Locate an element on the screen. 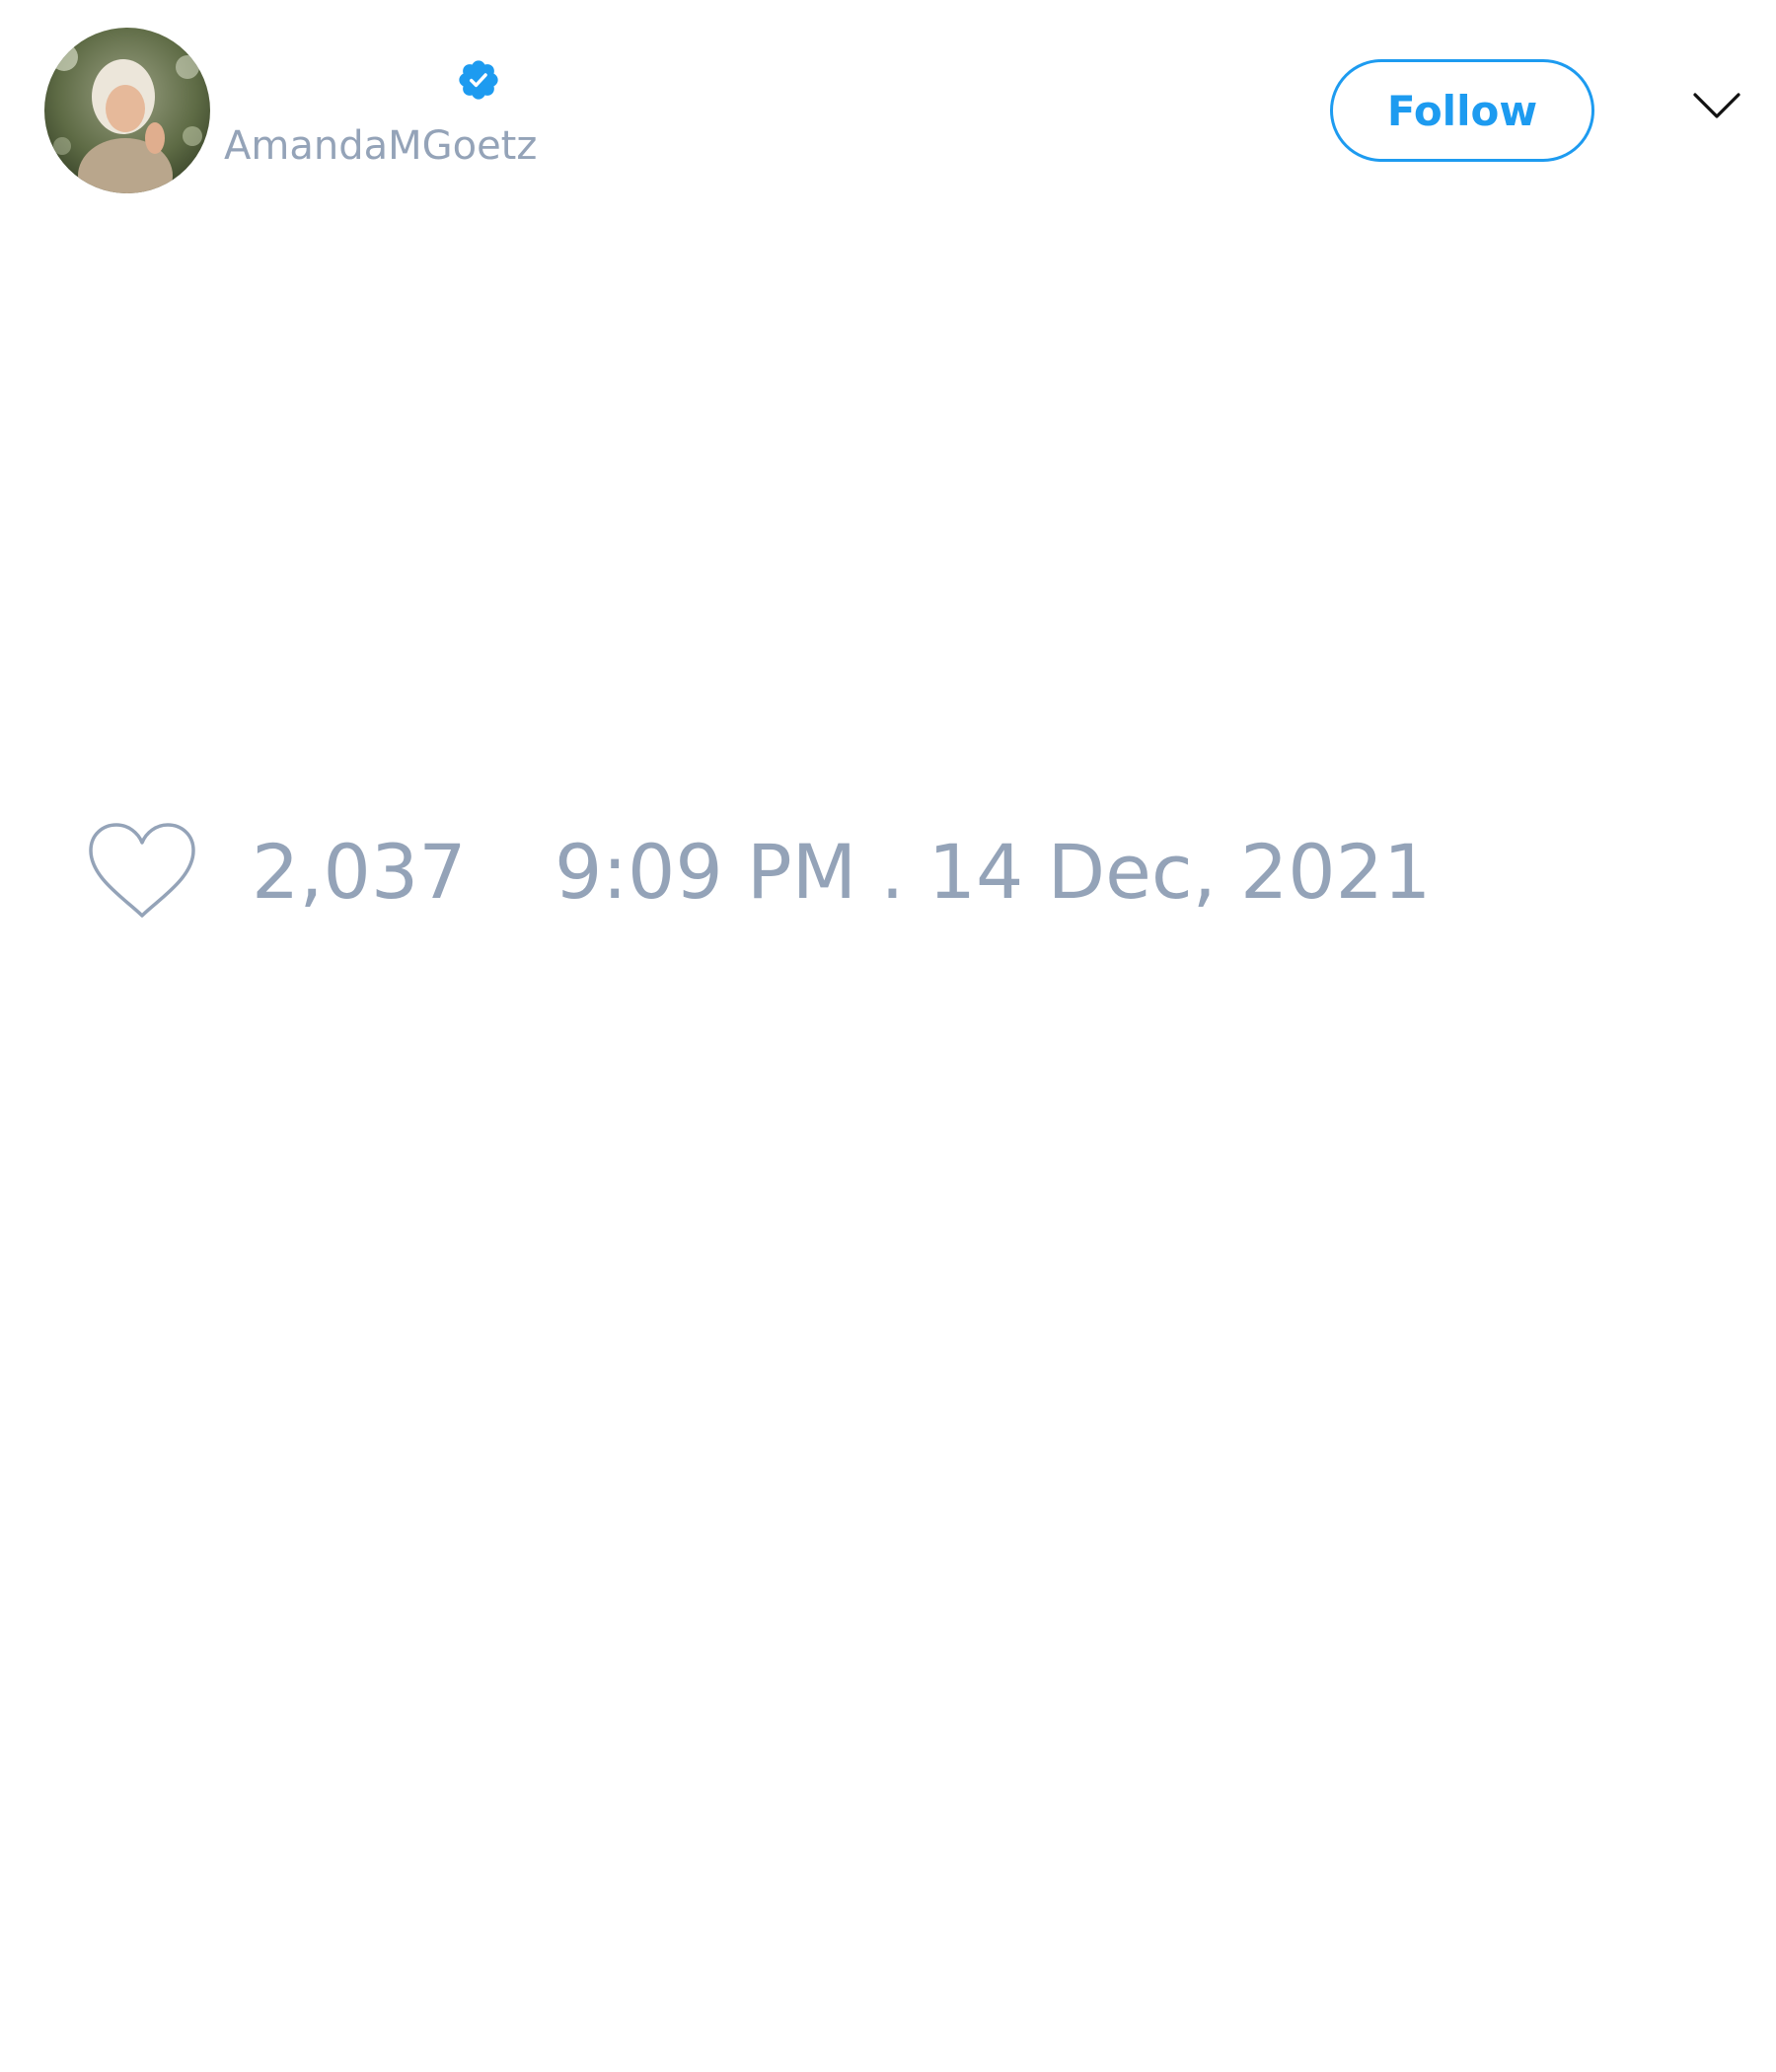 The width and height of the screenshot is (1776, 2072). verified-badge-icon is located at coordinates (479, 80).